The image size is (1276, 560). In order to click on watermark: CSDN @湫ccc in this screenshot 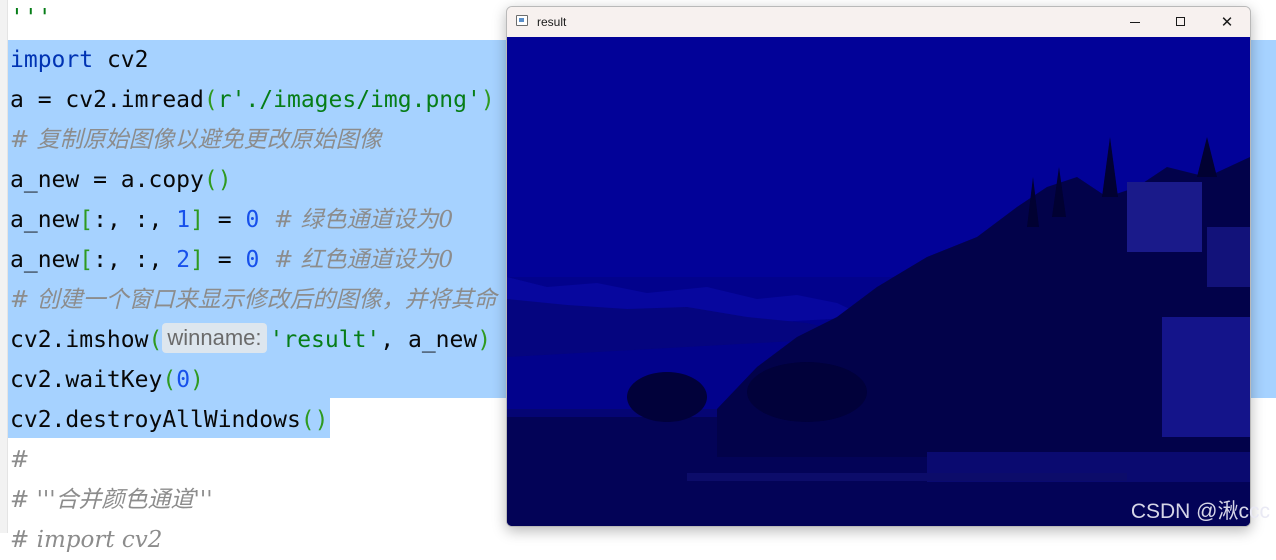, I will do `click(1200, 510)`.